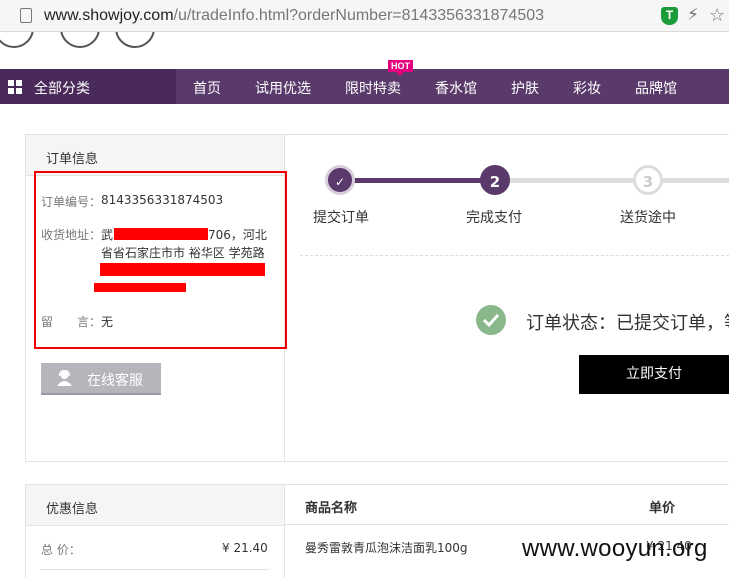 The width and height of the screenshot is (729, 578). Describe the element at coordinates (662, 508) in the screenshot. I see `col-unit-price: 单价` at that location.